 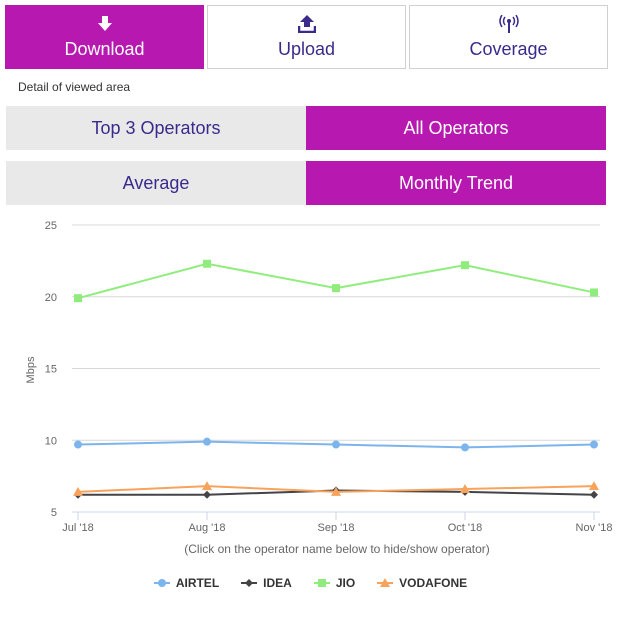 I want to click on tab-label: Coverage, so click(x=508, y=48).